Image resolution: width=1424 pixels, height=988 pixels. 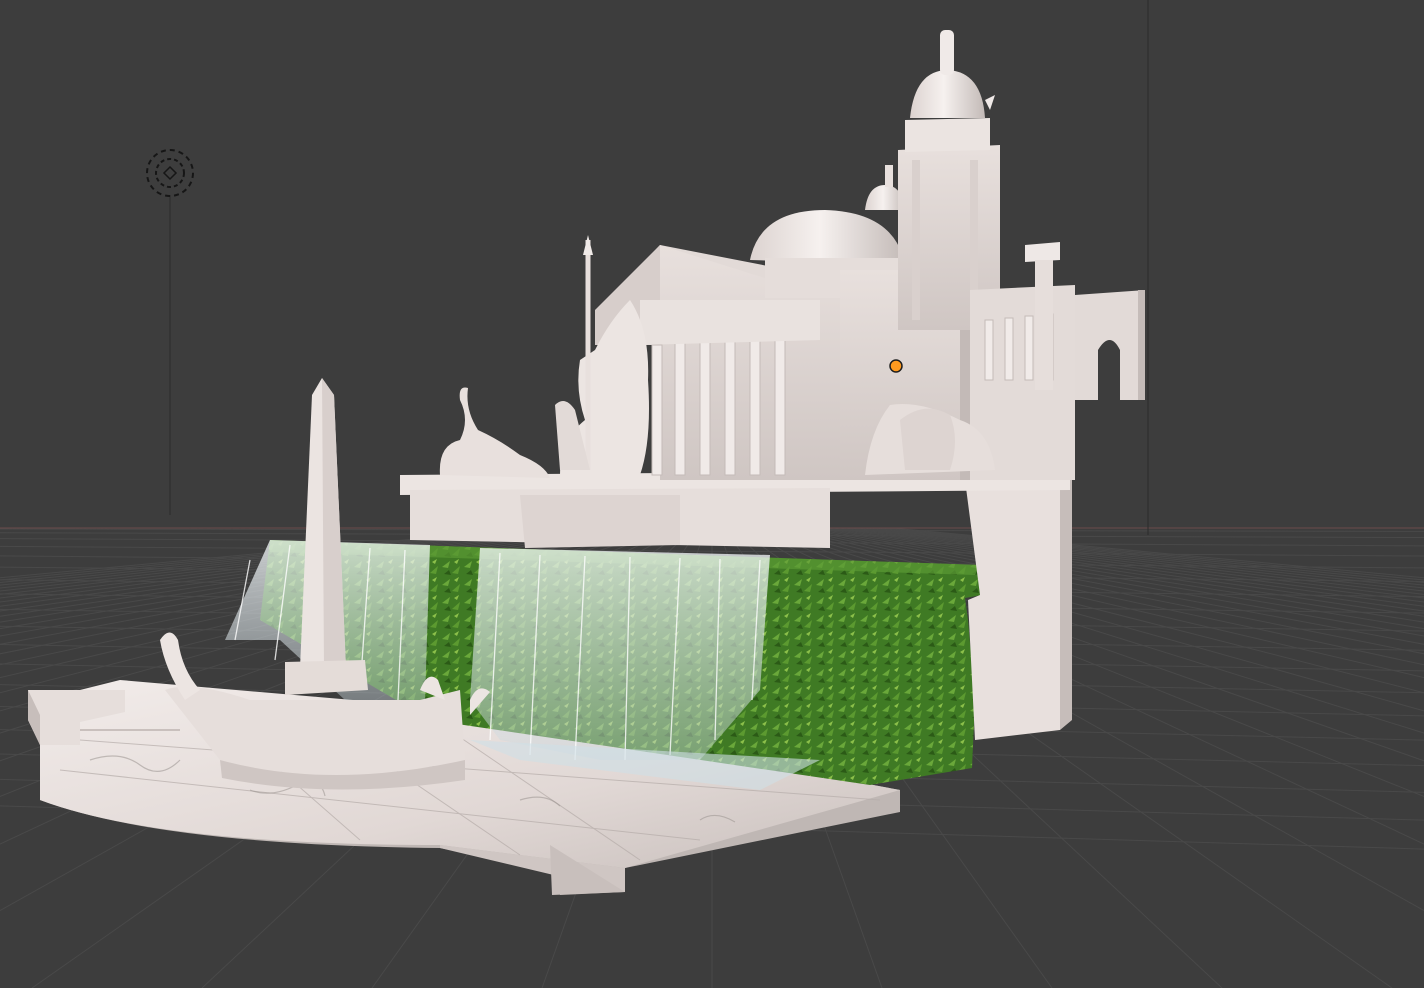 I want to click on origin-dot-icon, so click(x=896, y=366).